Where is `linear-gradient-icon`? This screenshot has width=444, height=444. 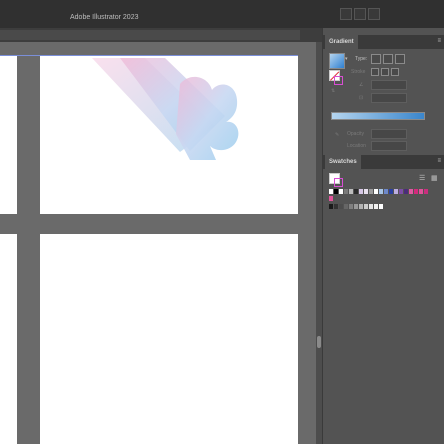
linear-gradient-icon is located at coordinates (376, 59).